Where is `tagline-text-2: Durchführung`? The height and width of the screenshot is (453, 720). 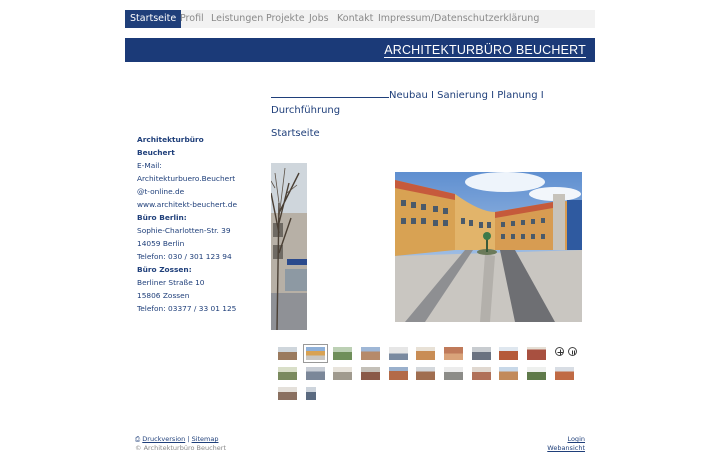 tagline-text-2: Durchführung is located at coordinates (306, 110).